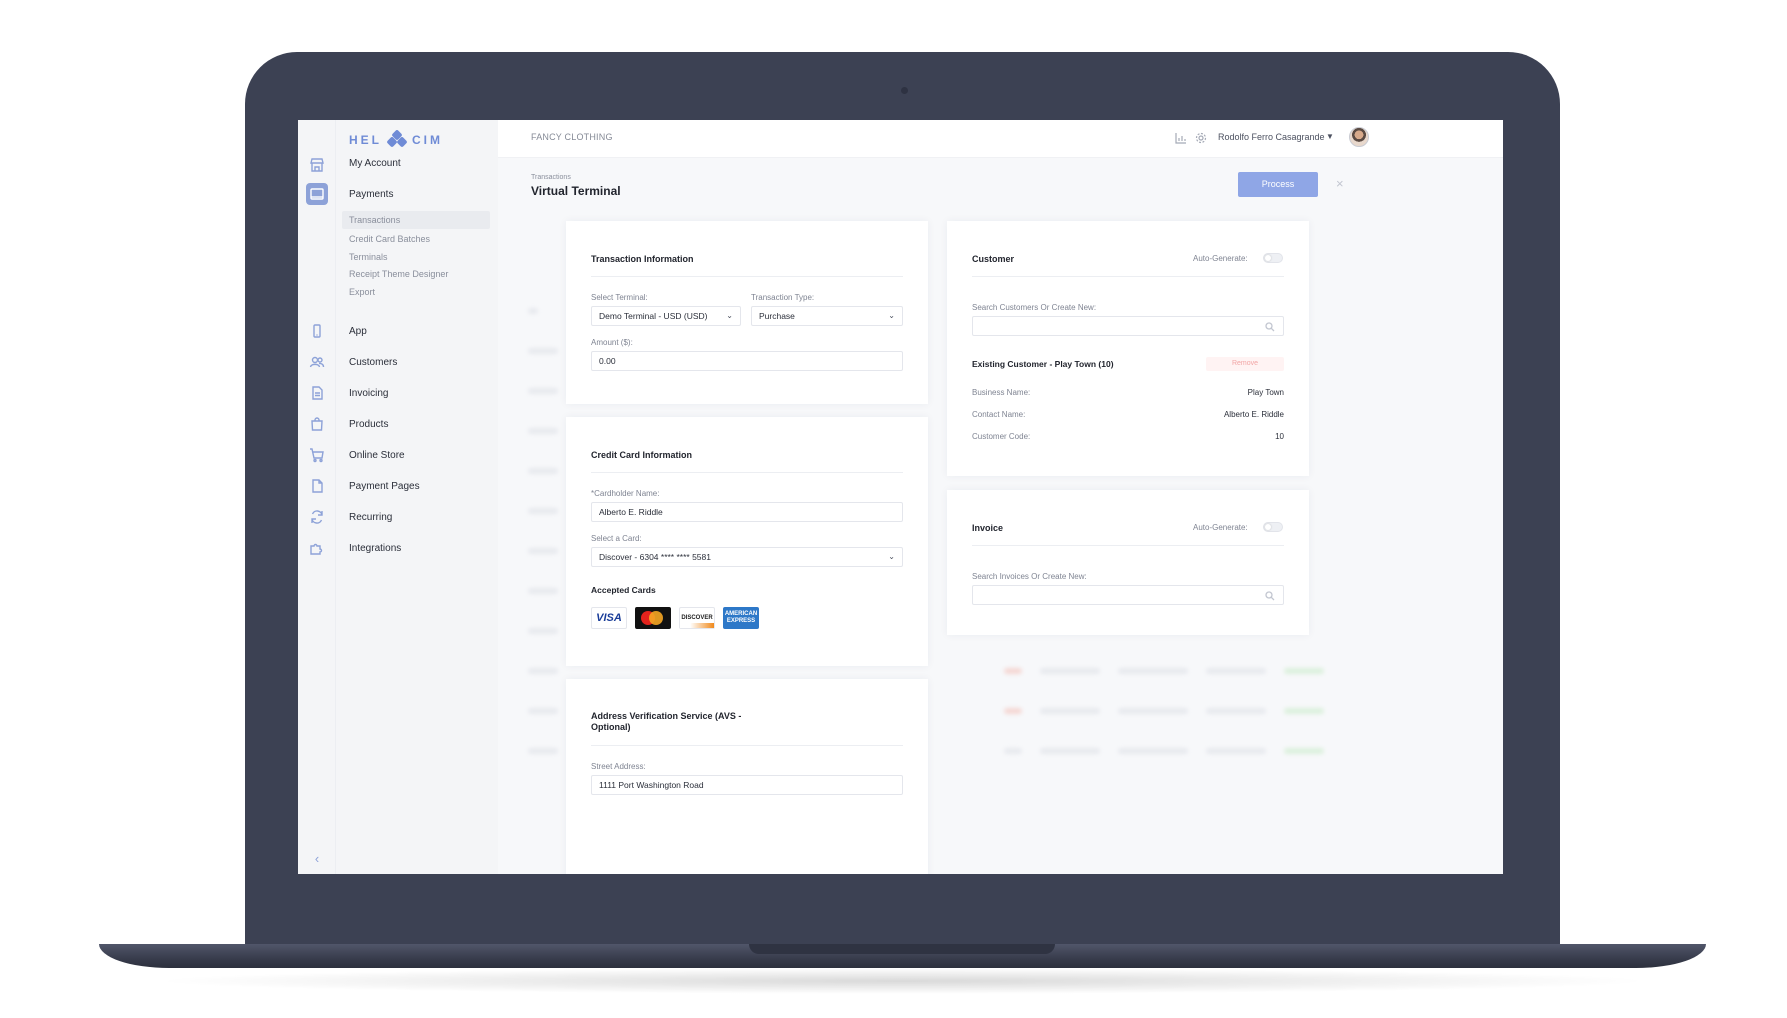 The image size is (1787, 1018). I want to click on contact-name-label: Contact Name:, so click(999, 414).